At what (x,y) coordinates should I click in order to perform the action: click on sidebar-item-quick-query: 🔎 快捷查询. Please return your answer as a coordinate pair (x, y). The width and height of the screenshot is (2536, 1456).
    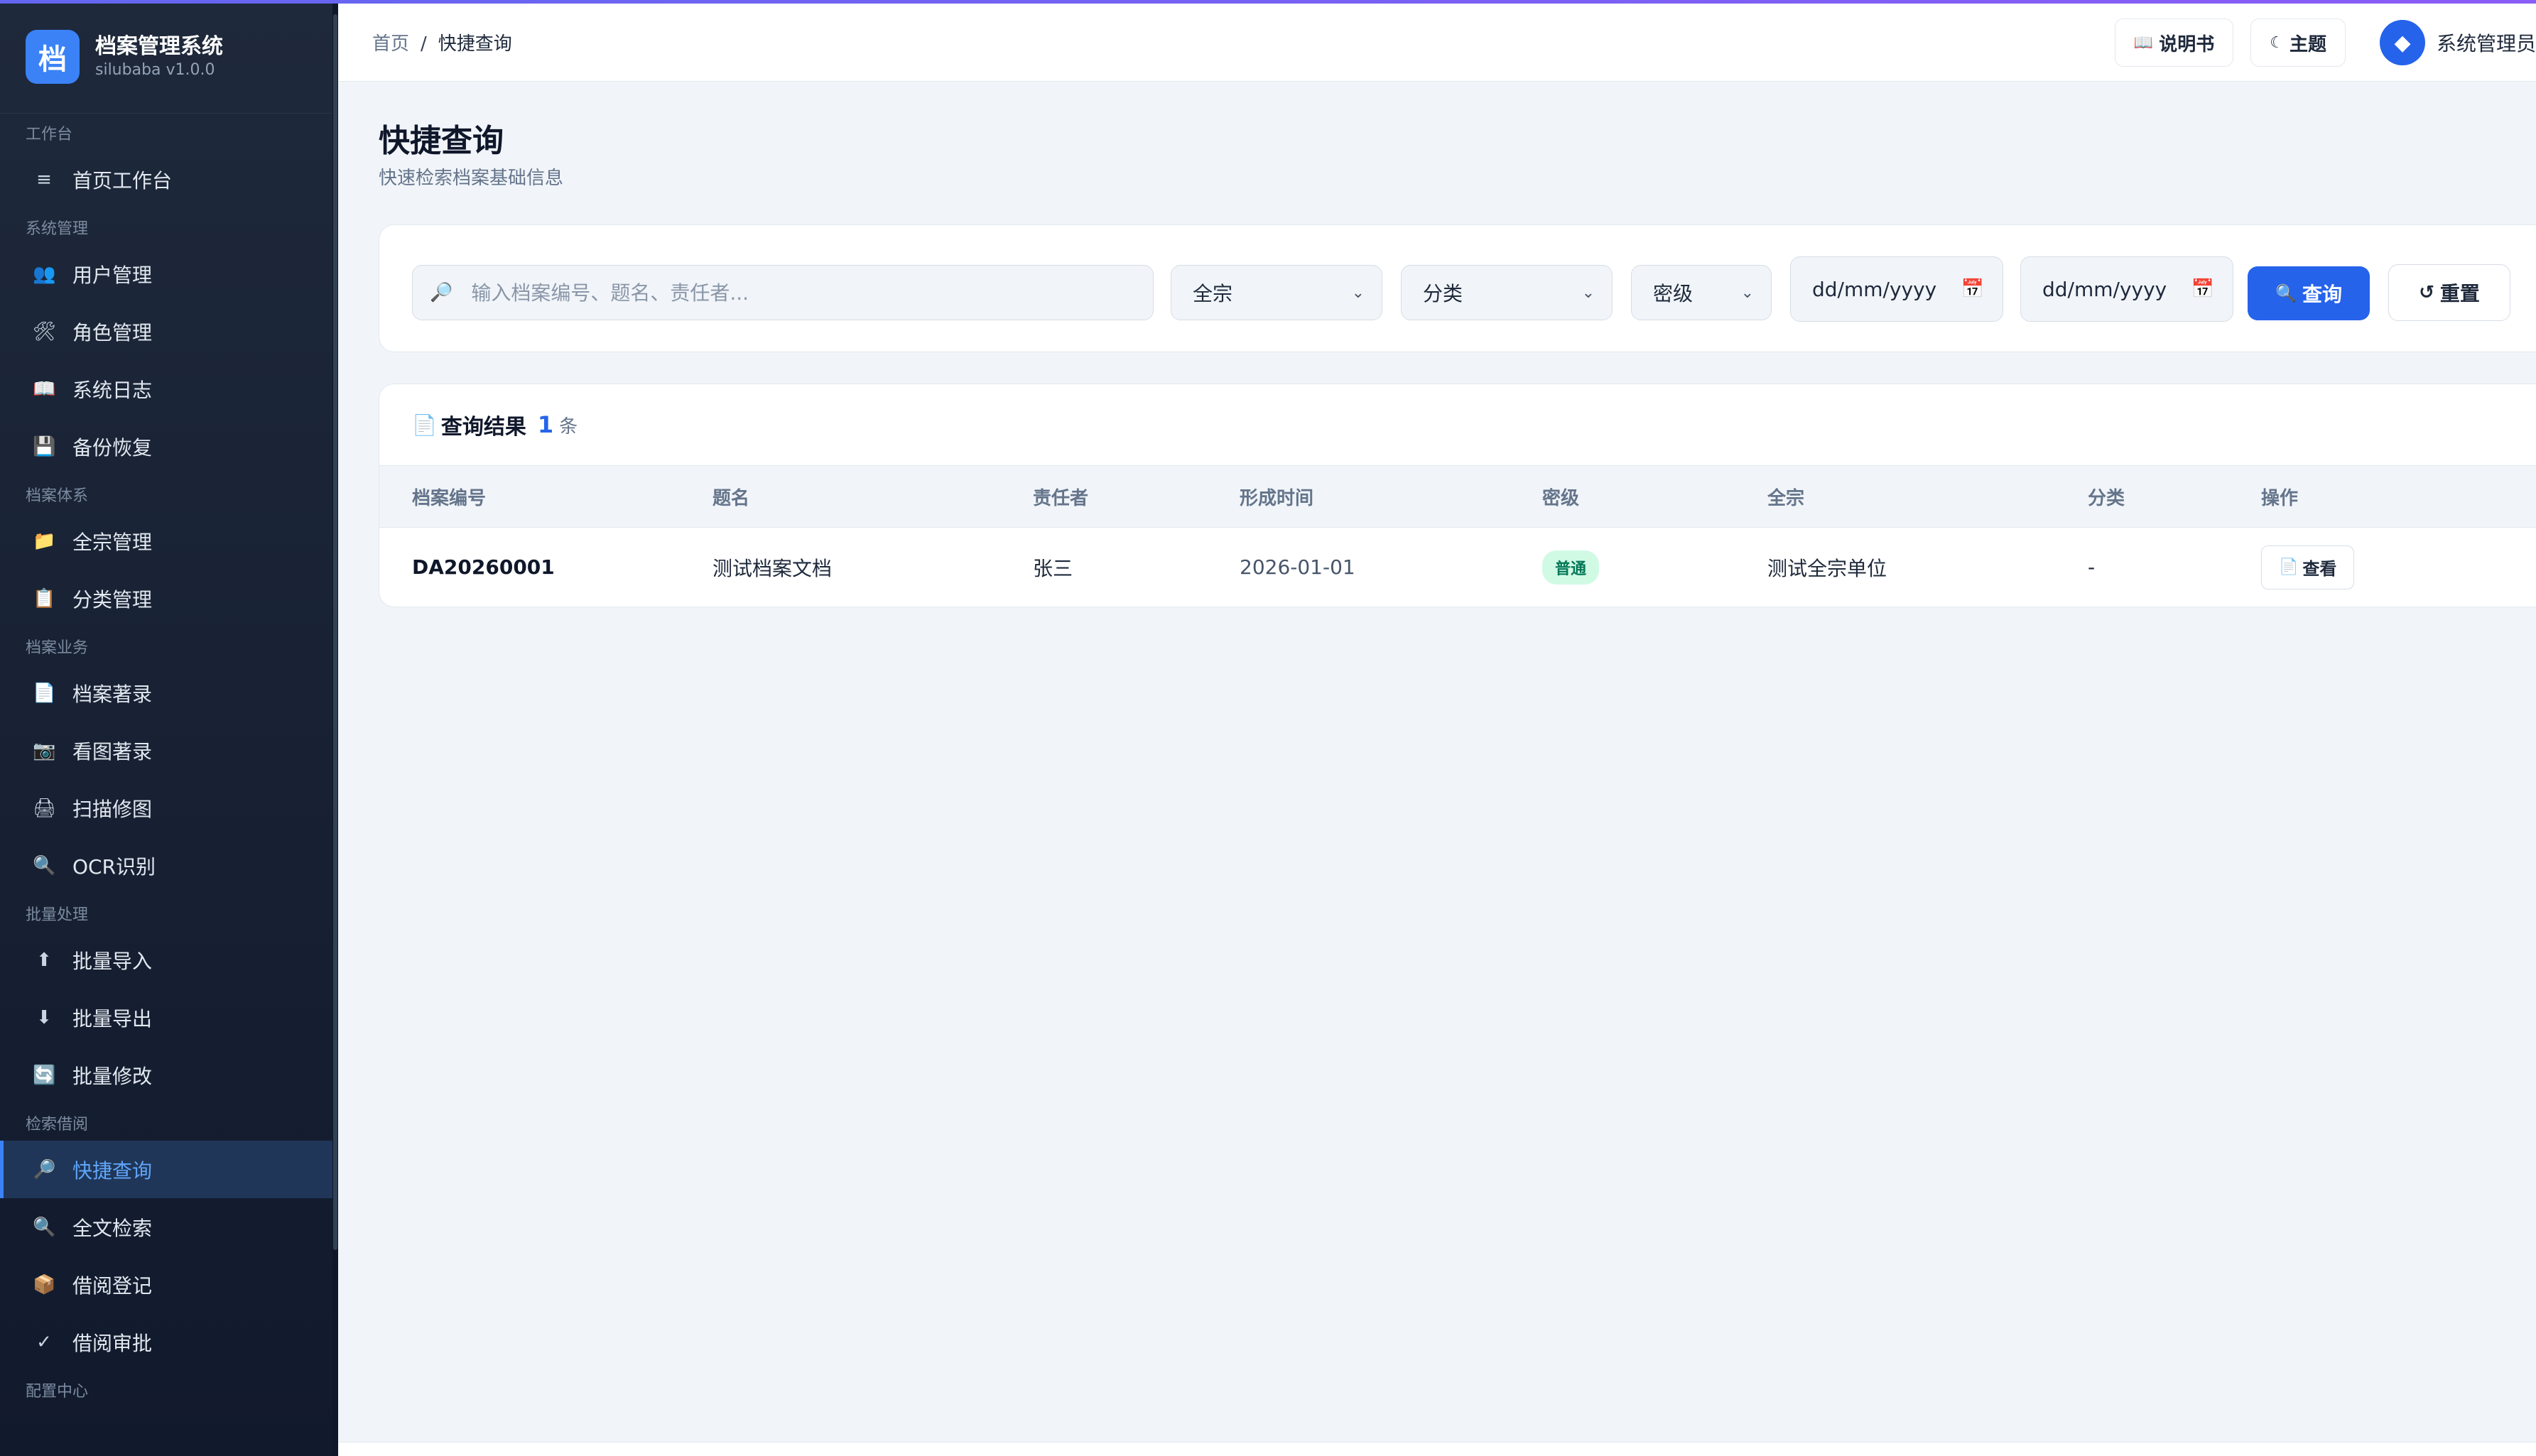
    Looking at the image, I should click on (166, 1169).